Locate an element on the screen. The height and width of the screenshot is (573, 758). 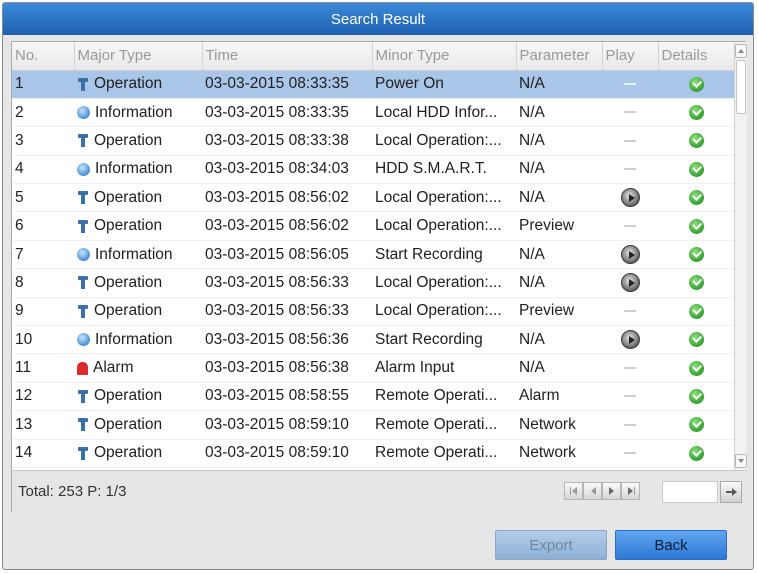
scroll-thumb is located at coordinates (741, 87).